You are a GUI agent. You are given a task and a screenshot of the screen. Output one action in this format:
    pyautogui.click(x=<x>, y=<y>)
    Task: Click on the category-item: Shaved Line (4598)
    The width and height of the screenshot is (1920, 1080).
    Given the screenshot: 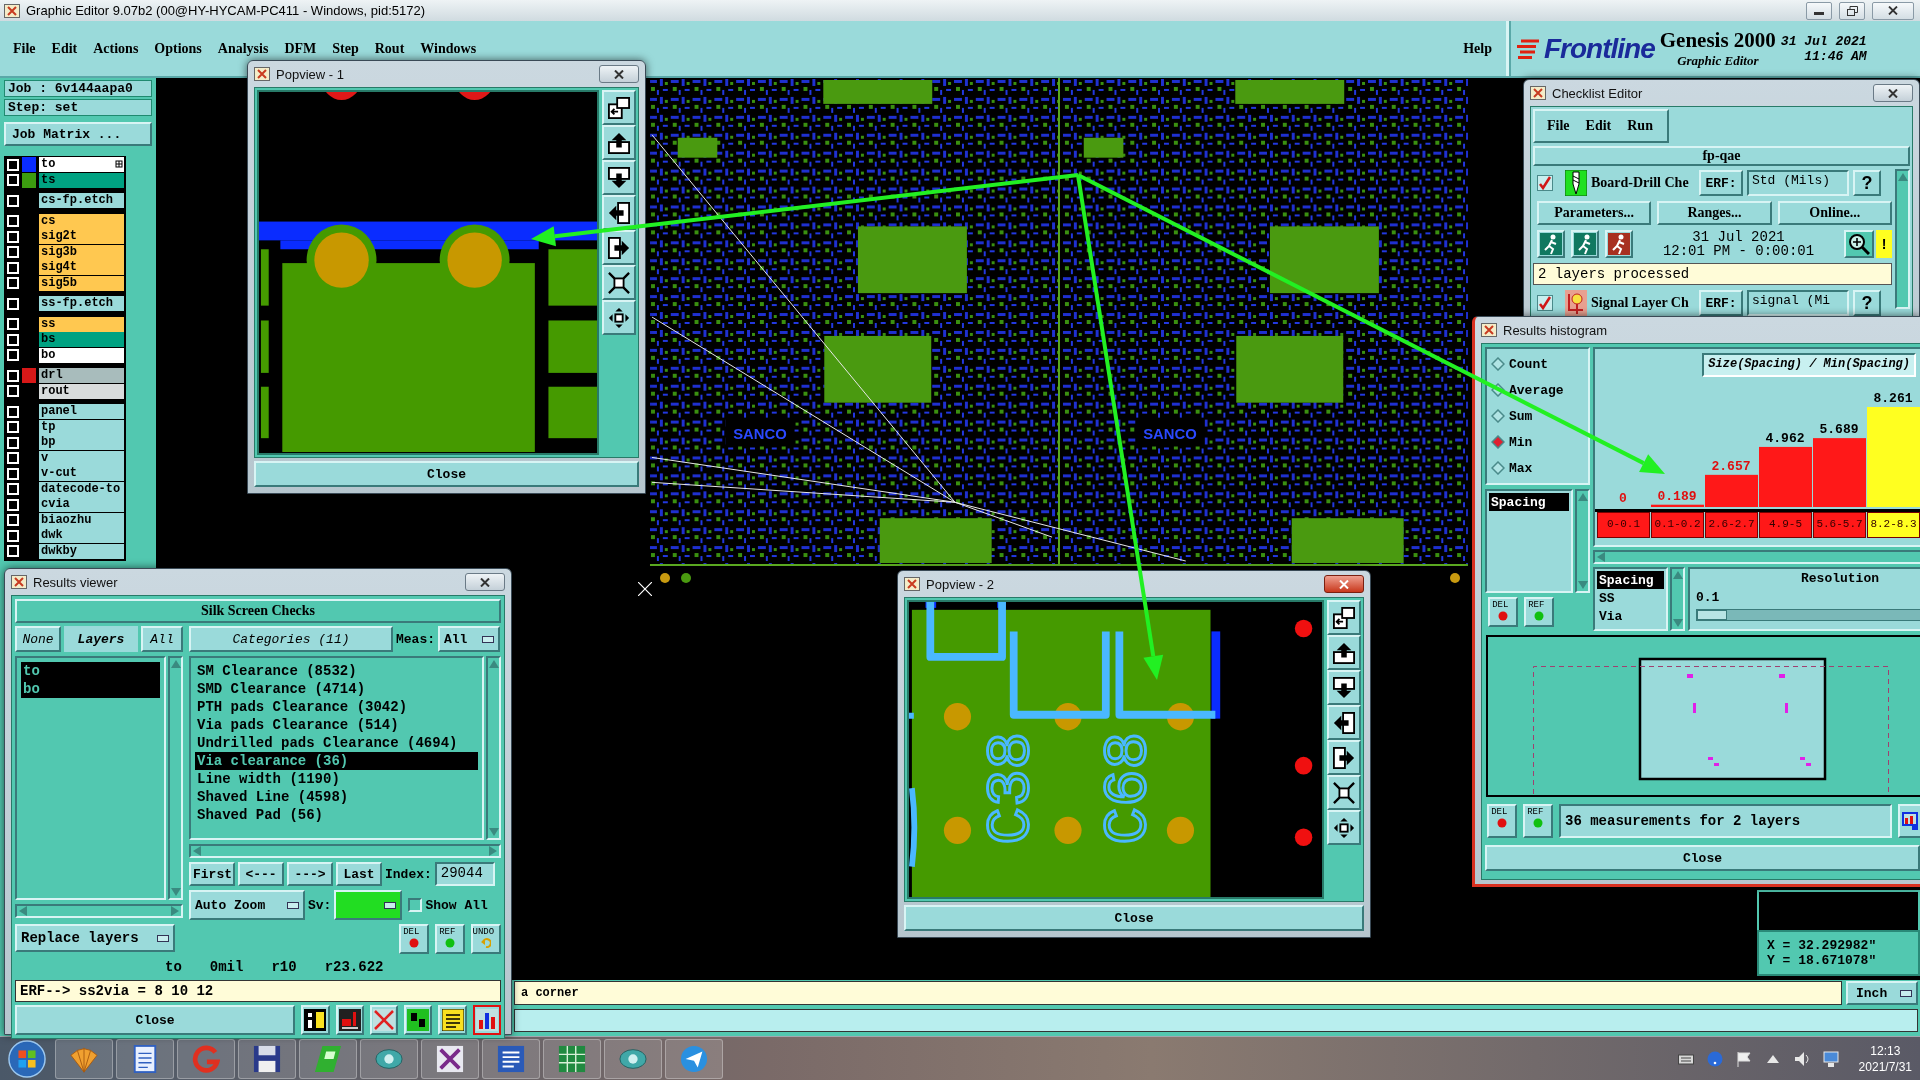 What is the action you would take?
    pyautogui.click(x=336, y=797)
    